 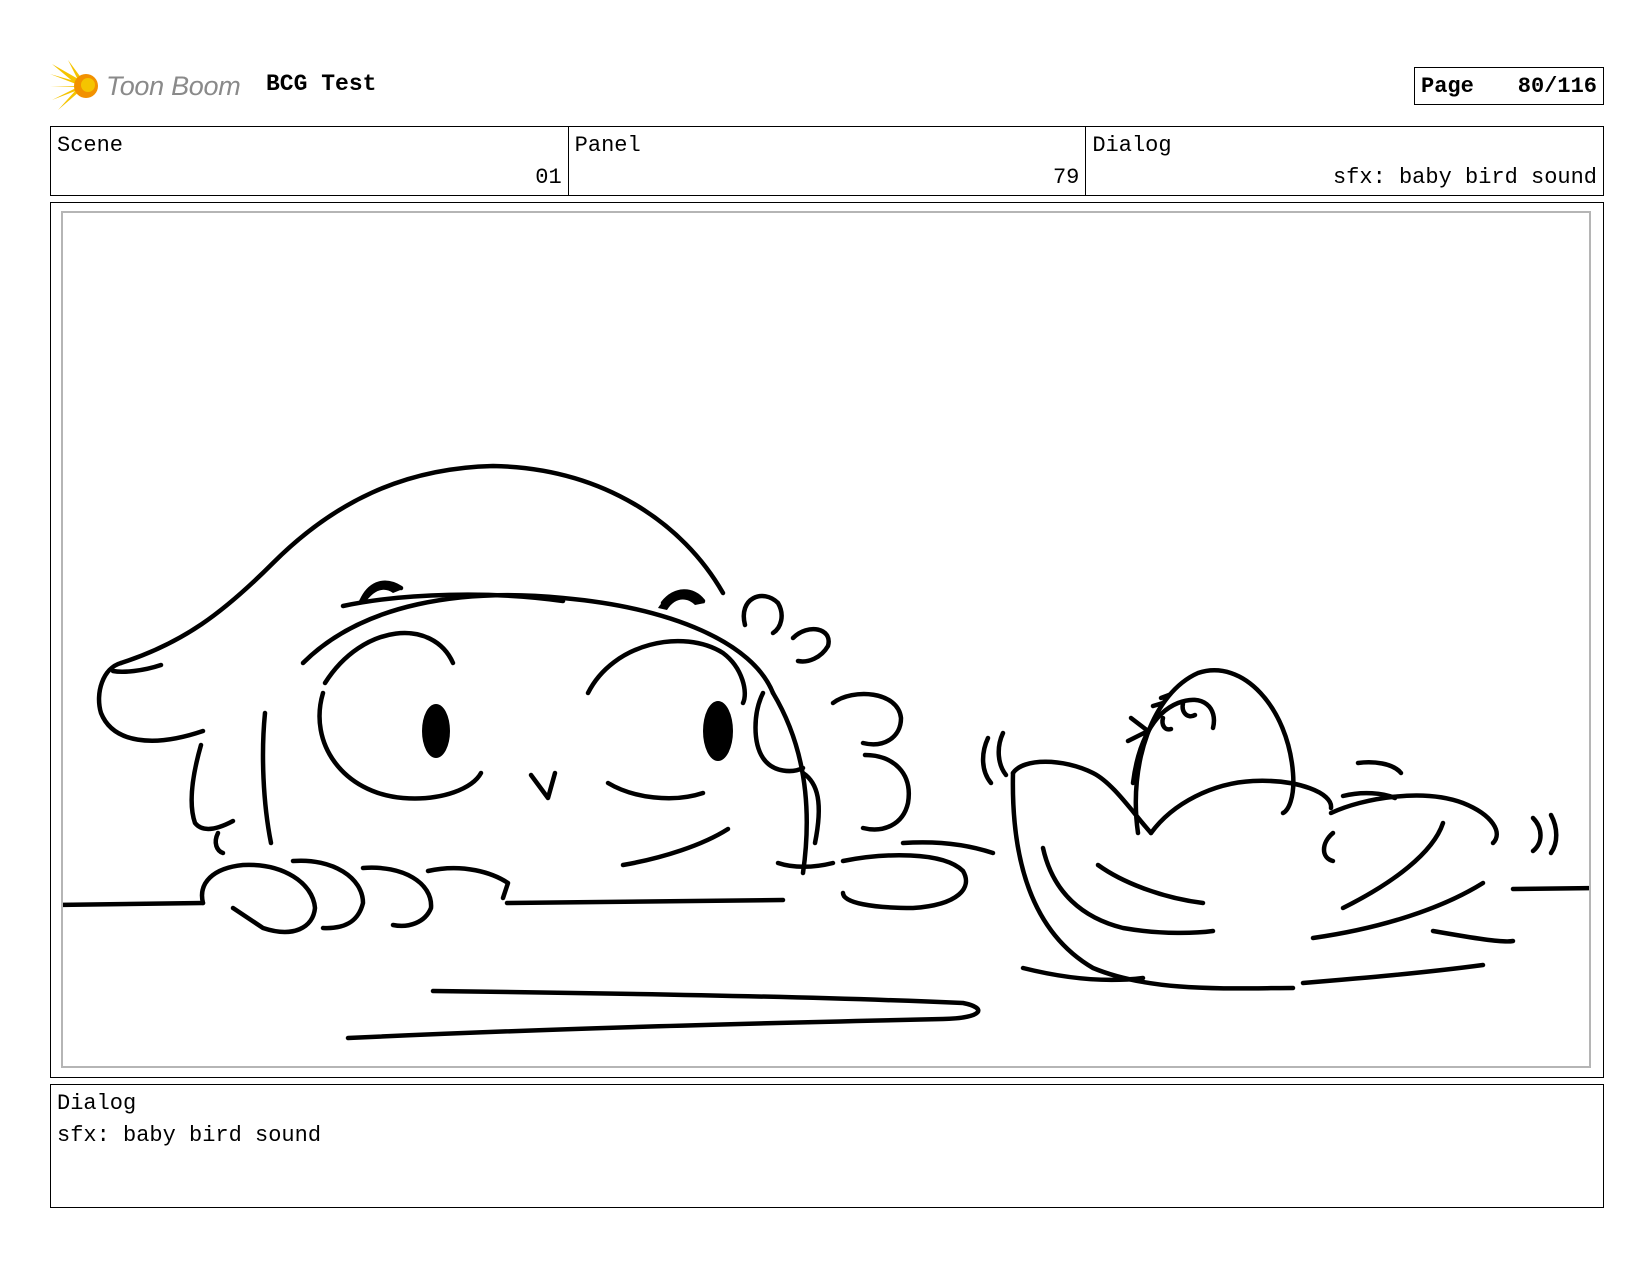 I want to click on dialog-section-text: sfx: baby bird sound, so click(x=189, y=1135).